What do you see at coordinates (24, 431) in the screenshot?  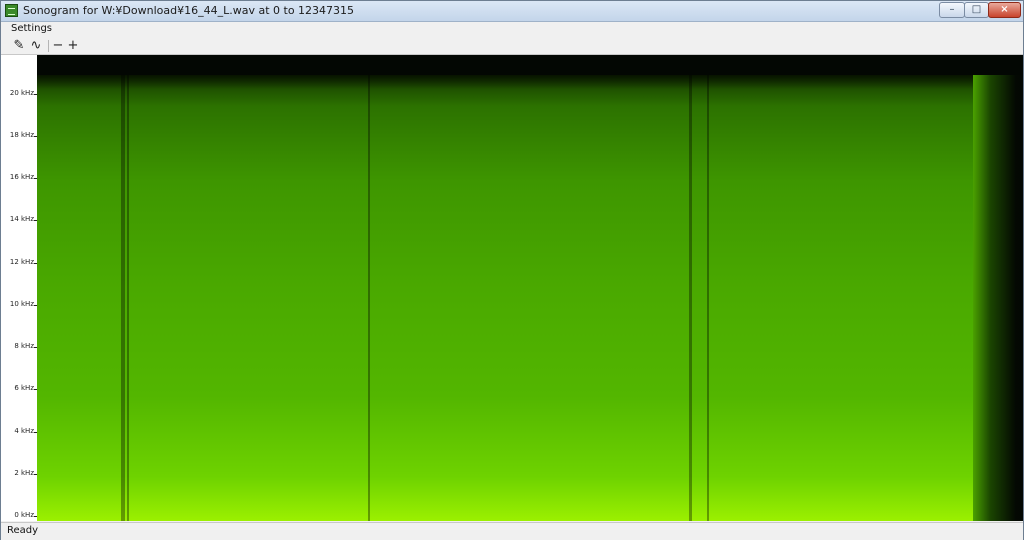 I see `axis-label-4khz: 4 kHz` at bounding box center [24, 431].